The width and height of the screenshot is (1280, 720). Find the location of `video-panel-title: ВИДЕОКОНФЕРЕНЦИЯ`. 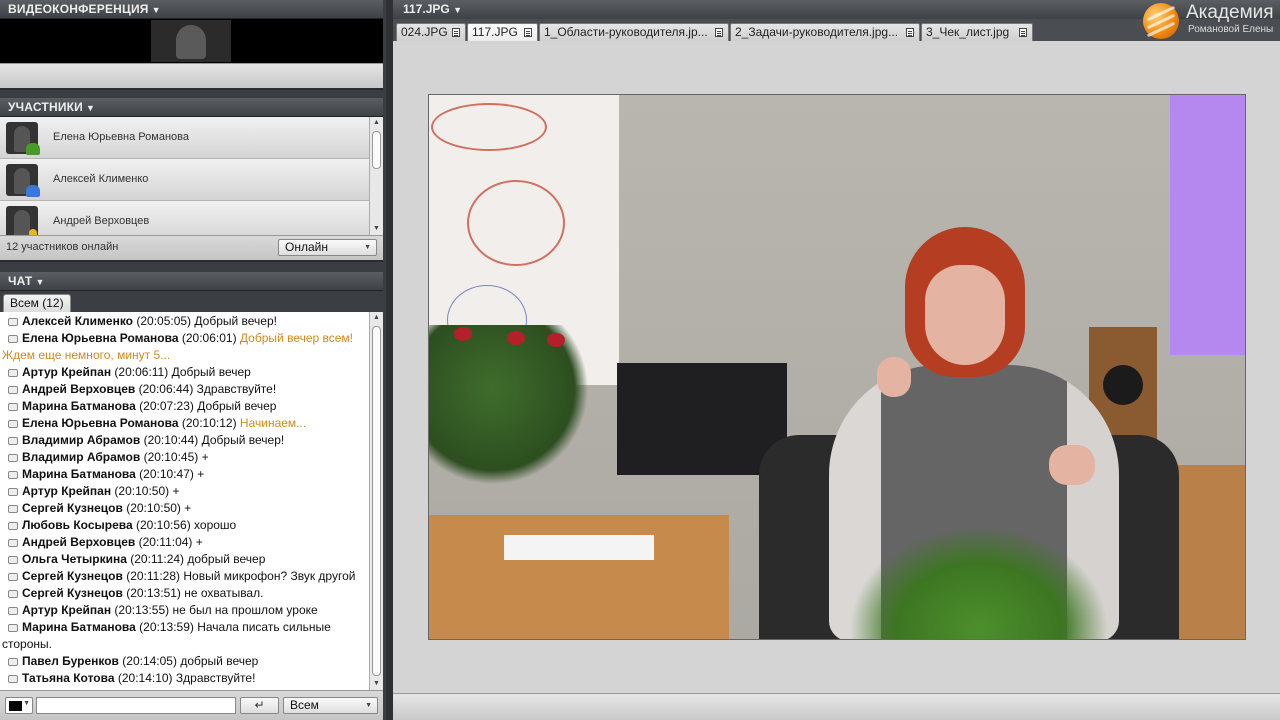

video-panel-title: ВИДЕОКОНФЕРЕНЦИЯ is located at coordinates (78, 9).